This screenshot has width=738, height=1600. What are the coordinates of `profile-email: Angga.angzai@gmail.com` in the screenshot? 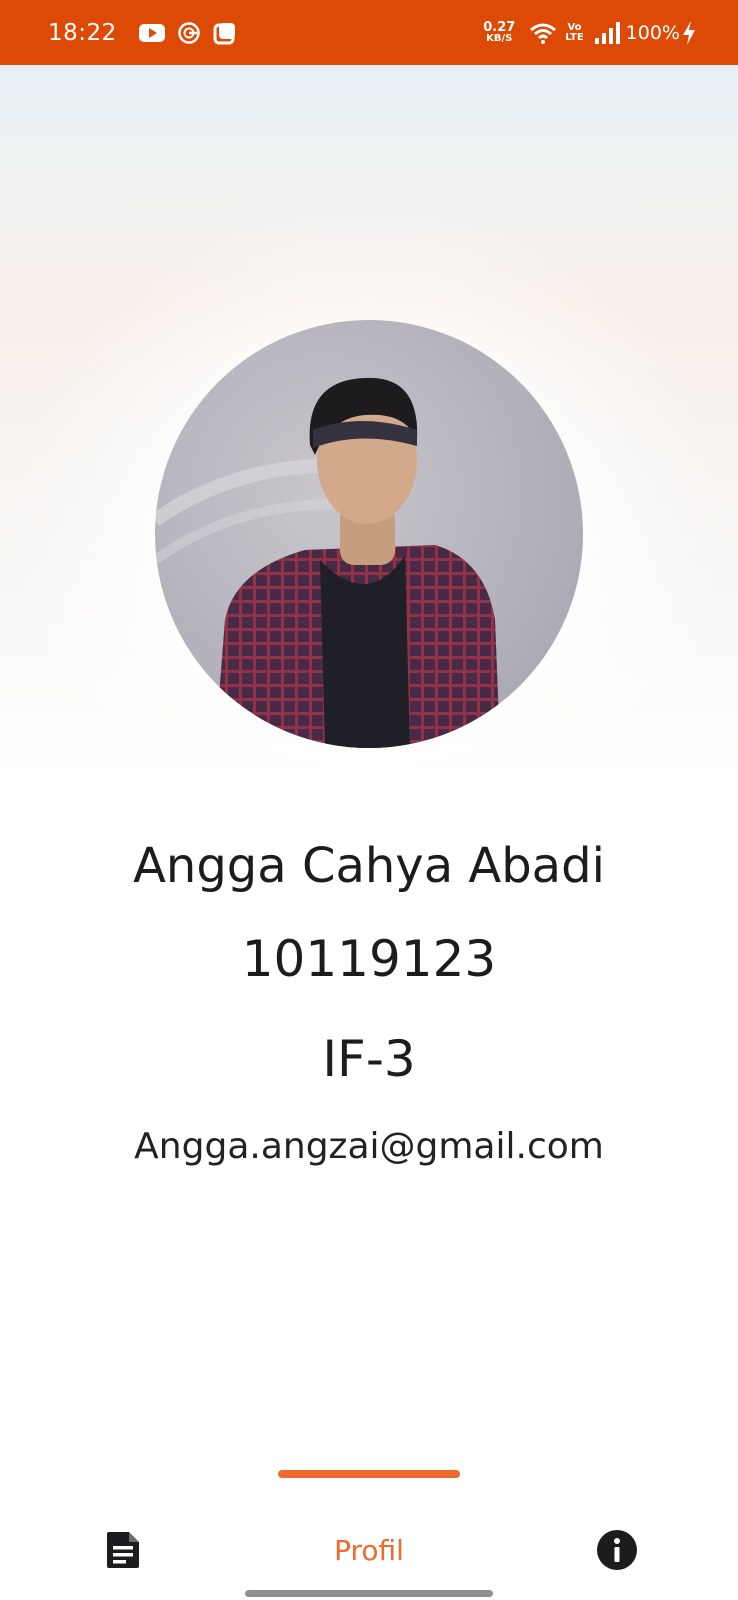 It's located at (369, 1146).